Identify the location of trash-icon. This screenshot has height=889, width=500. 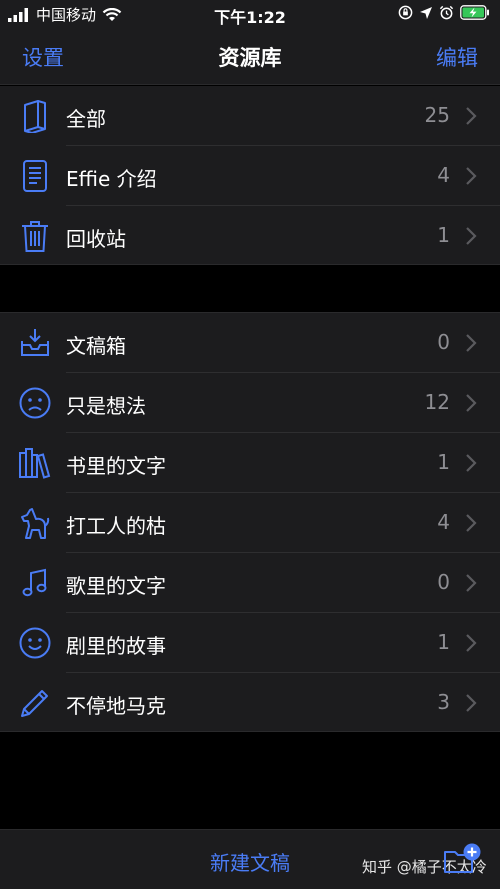
(35, 236).